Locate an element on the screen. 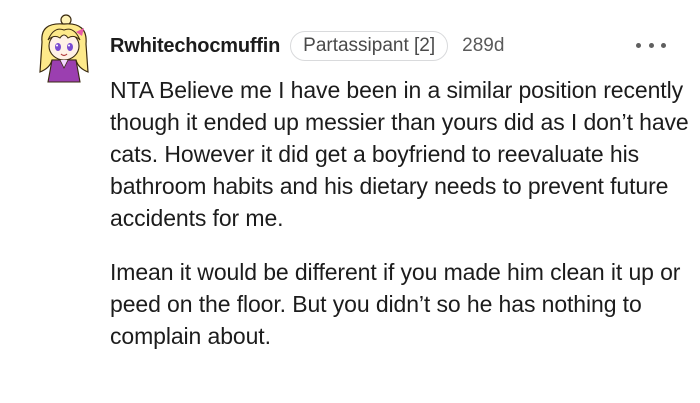 This screenshot has width=700, height=403. more-options-icon is located at coordinates (651, 45).